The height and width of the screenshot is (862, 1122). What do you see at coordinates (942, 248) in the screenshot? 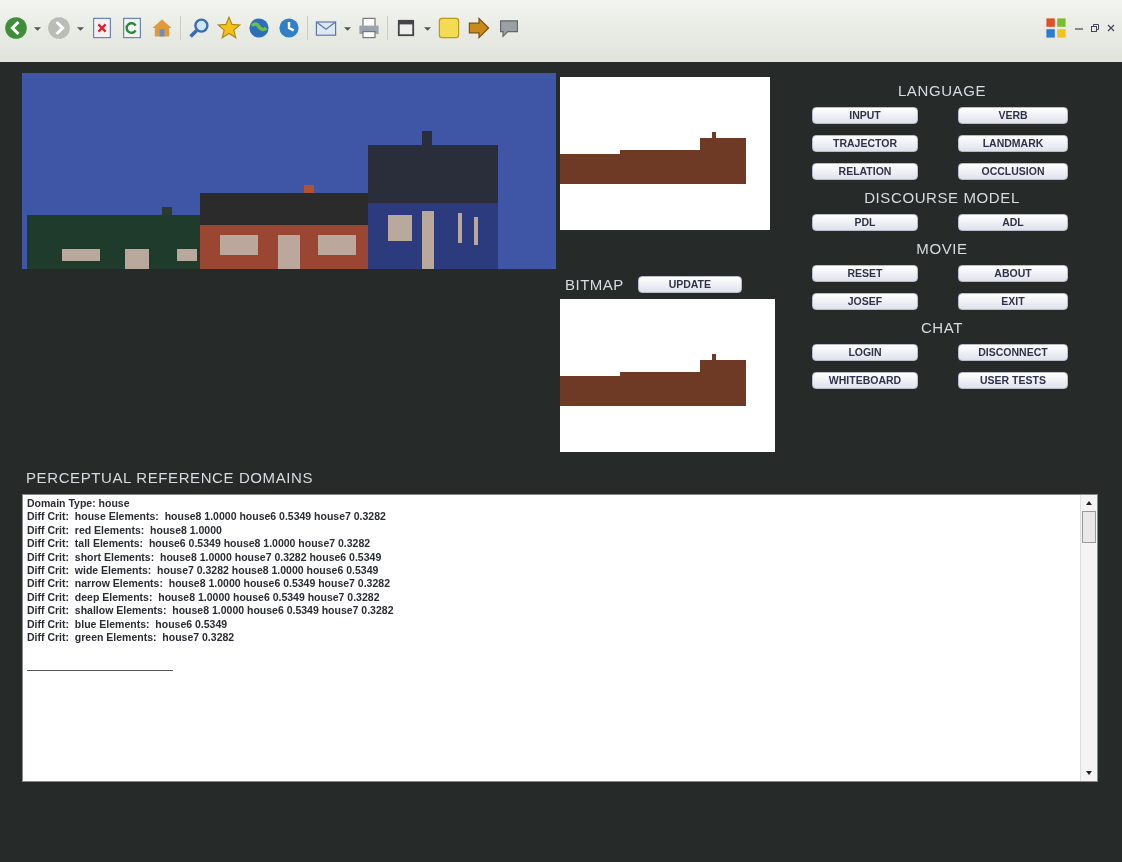
I see `section-heading: MOVIE` at bounding box center [942, 248].